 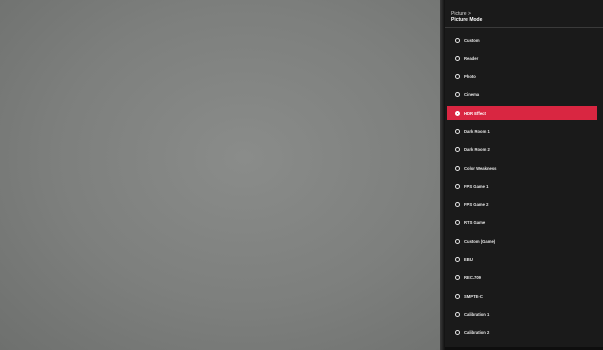 What do you see at coordinates (524, 296) in the screenshot?
I see `option-smpte-c: SMPTE-C` at bounding box center [524, 296].